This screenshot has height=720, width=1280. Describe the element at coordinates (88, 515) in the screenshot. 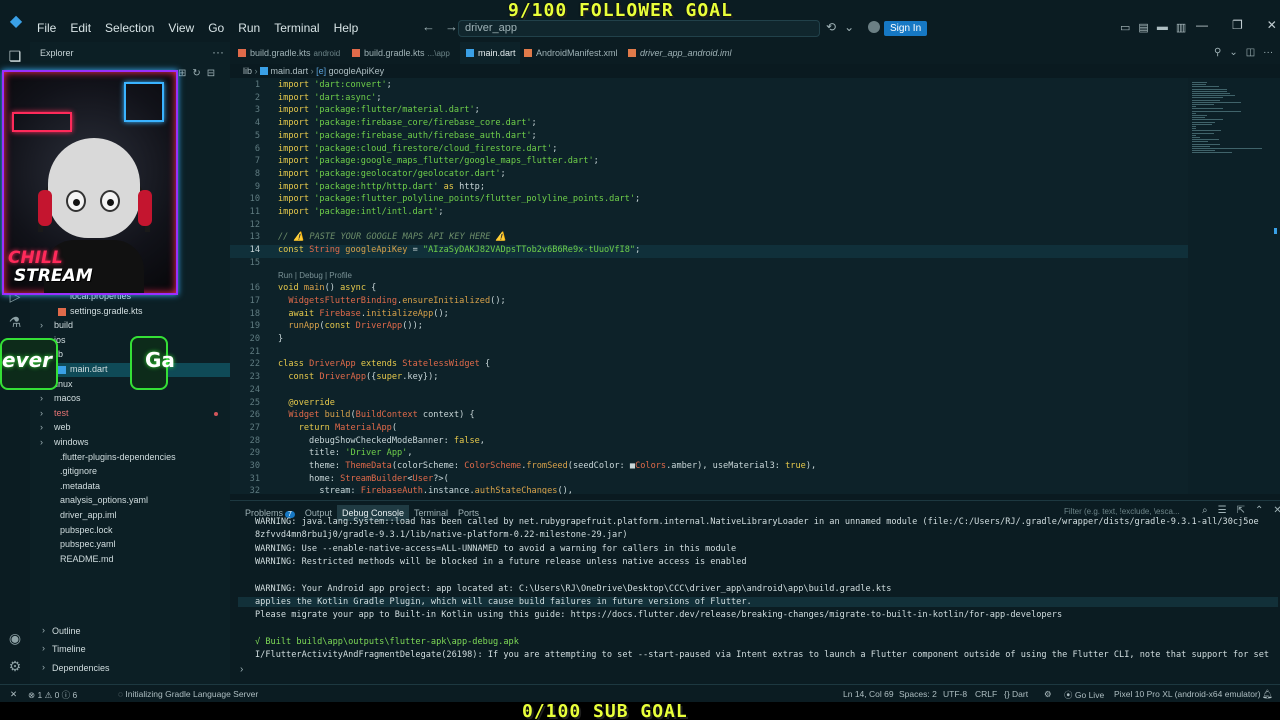

I see `tree-item-label: driver_app.iml` at that location.